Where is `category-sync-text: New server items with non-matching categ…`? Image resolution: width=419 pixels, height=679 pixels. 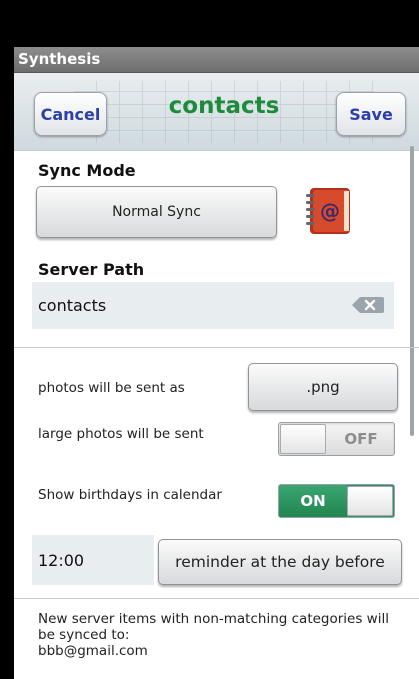
category-sync-text: New server items with non-matching categ… is located at coordinates (213, 627).